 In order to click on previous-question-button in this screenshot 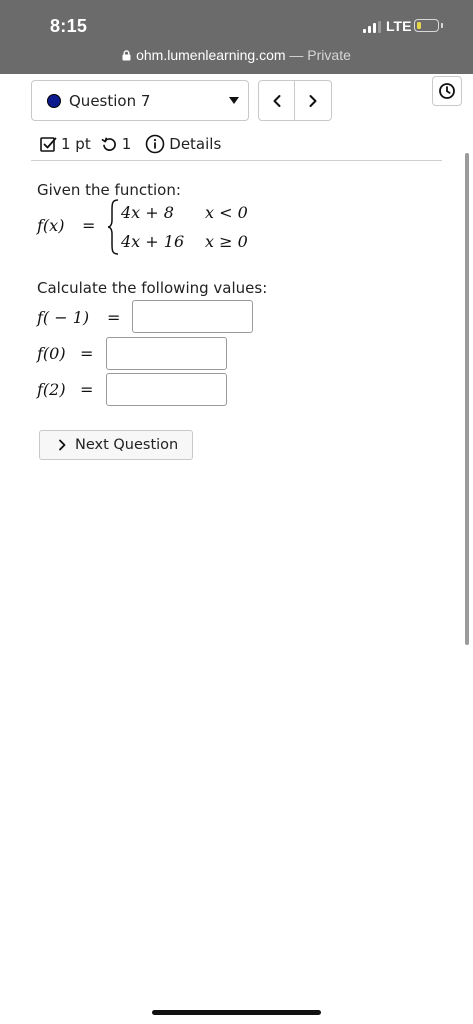, I will do `click(277, 100)`.